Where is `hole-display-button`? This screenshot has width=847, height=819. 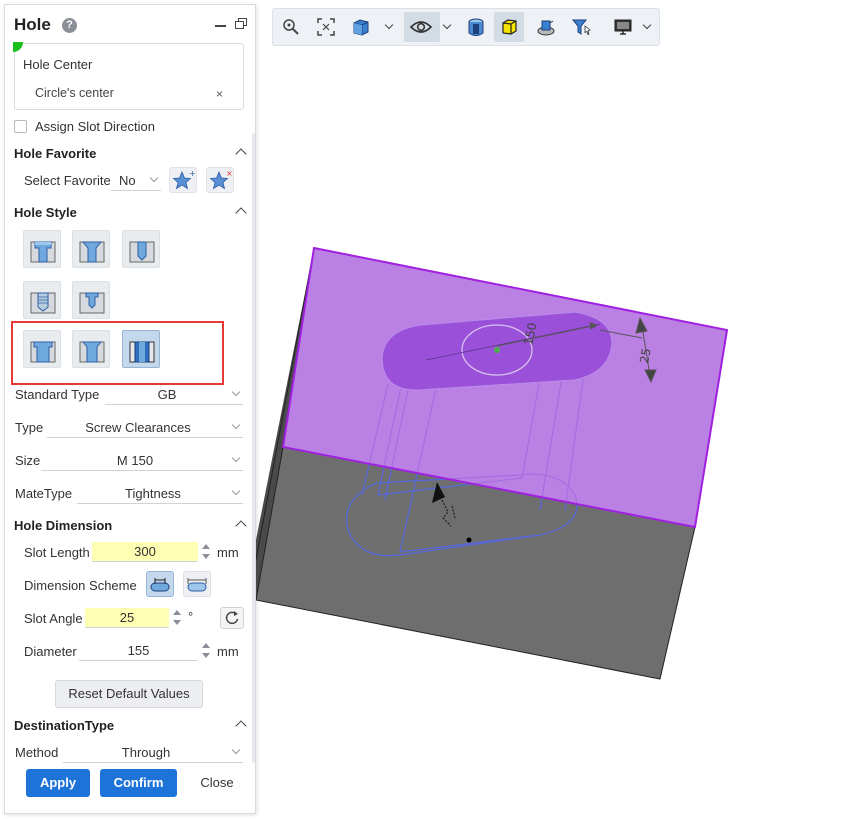
hole-display-button is located at coordinates (476, 27).